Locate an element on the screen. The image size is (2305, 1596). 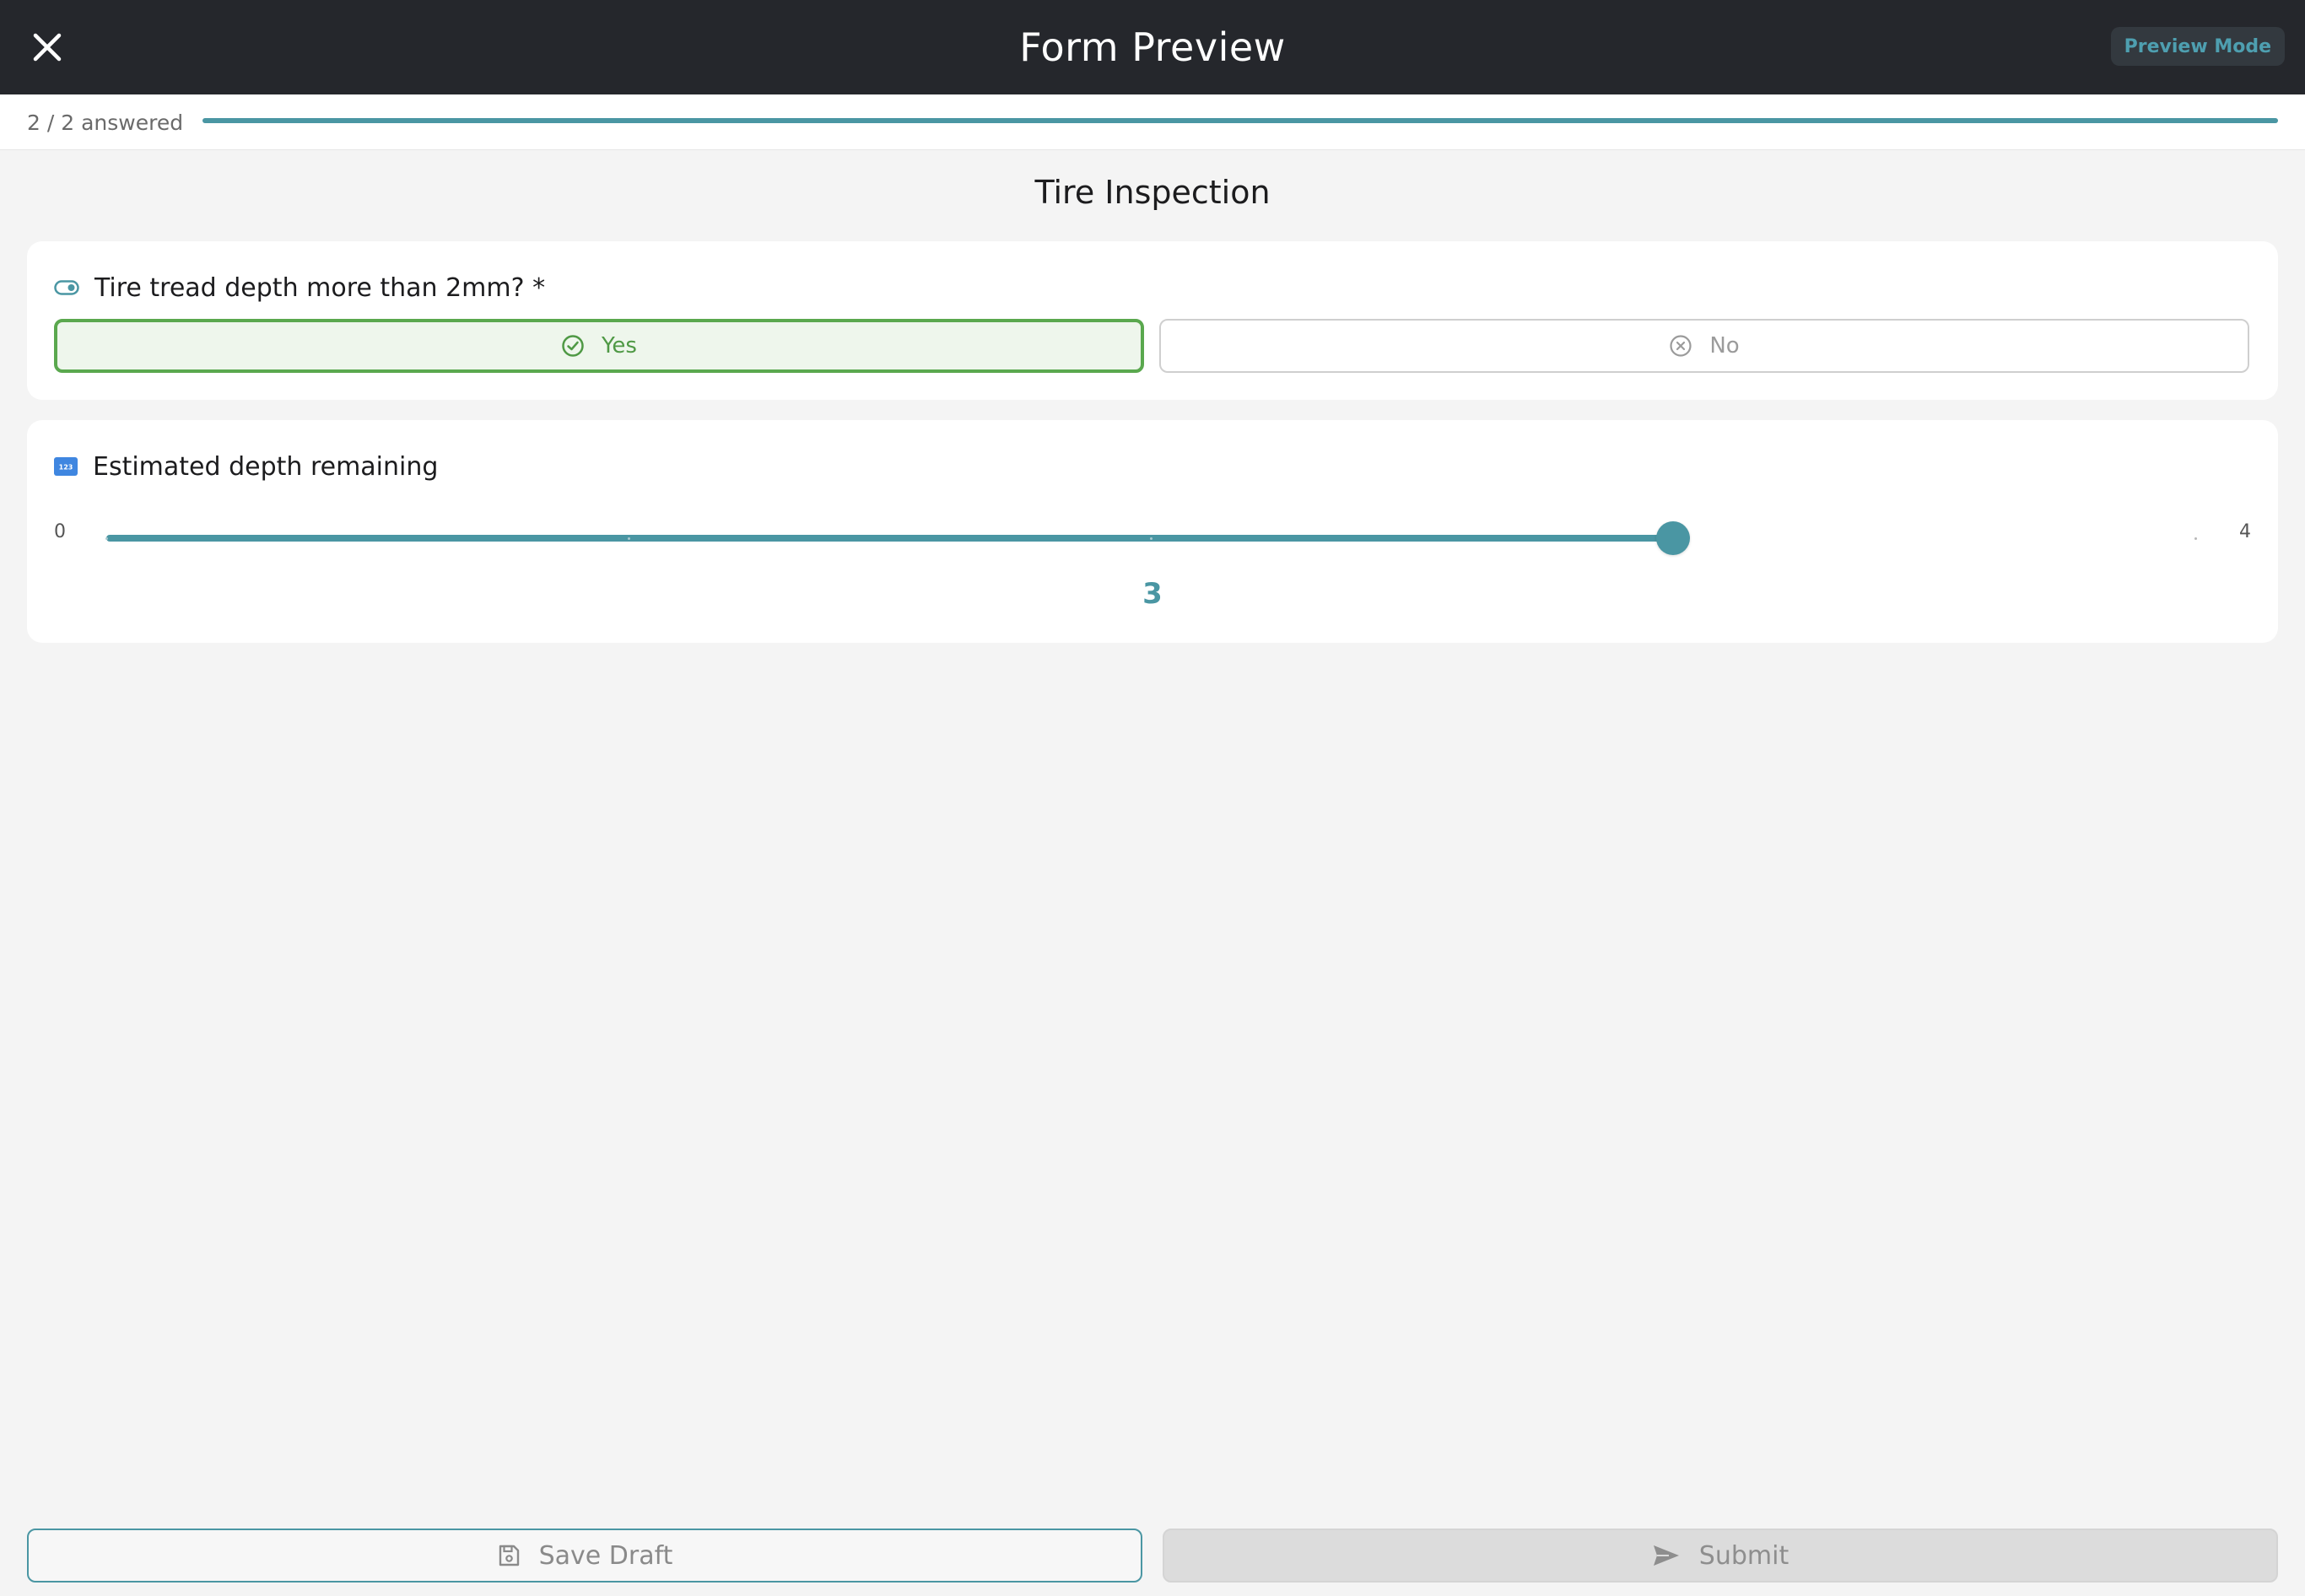
yes-option-button: Yes is located at coordinates (599, 346).